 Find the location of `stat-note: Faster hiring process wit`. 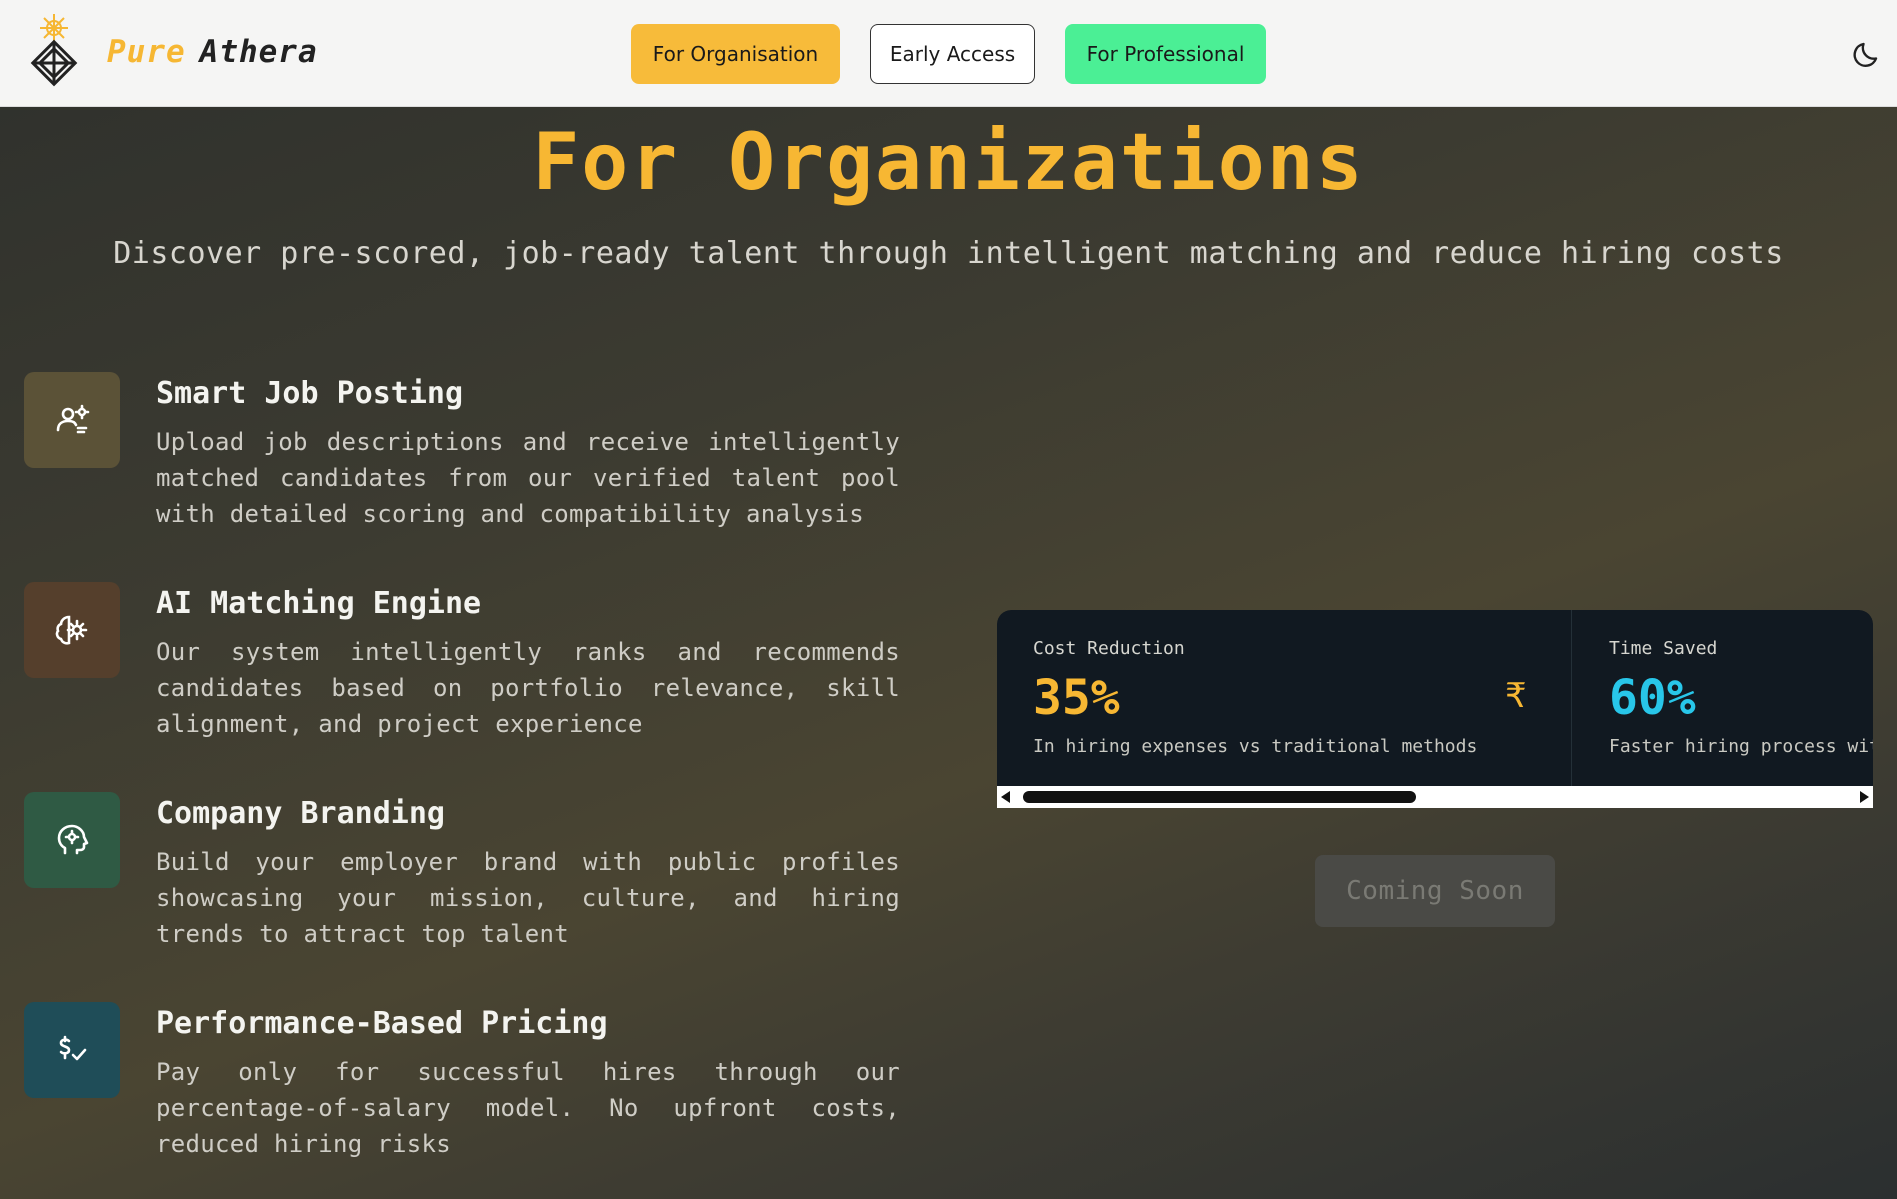

stat-note: Faster hiring process wit is located at coordinates (1741, 746).